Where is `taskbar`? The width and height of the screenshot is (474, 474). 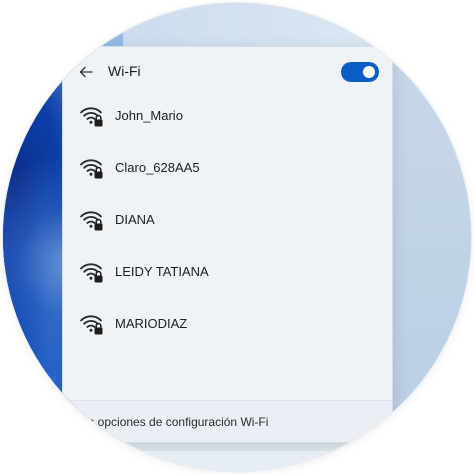 taskbar is located at coordinates (237, 461).